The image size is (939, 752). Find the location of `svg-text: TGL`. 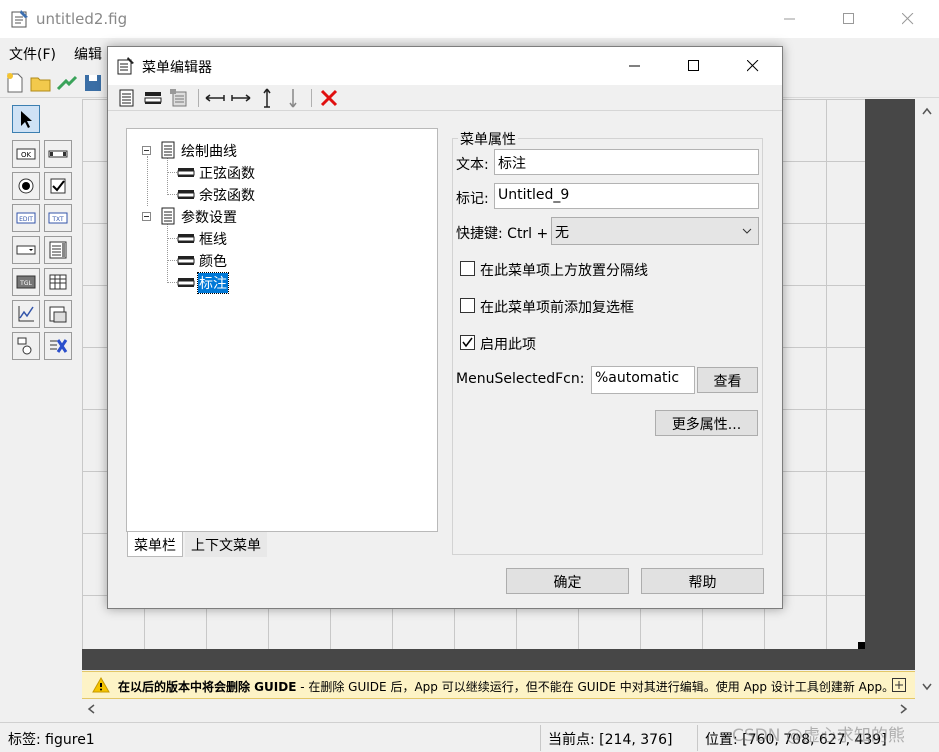

svg-text: TGL is located at coordinates (25, 283).